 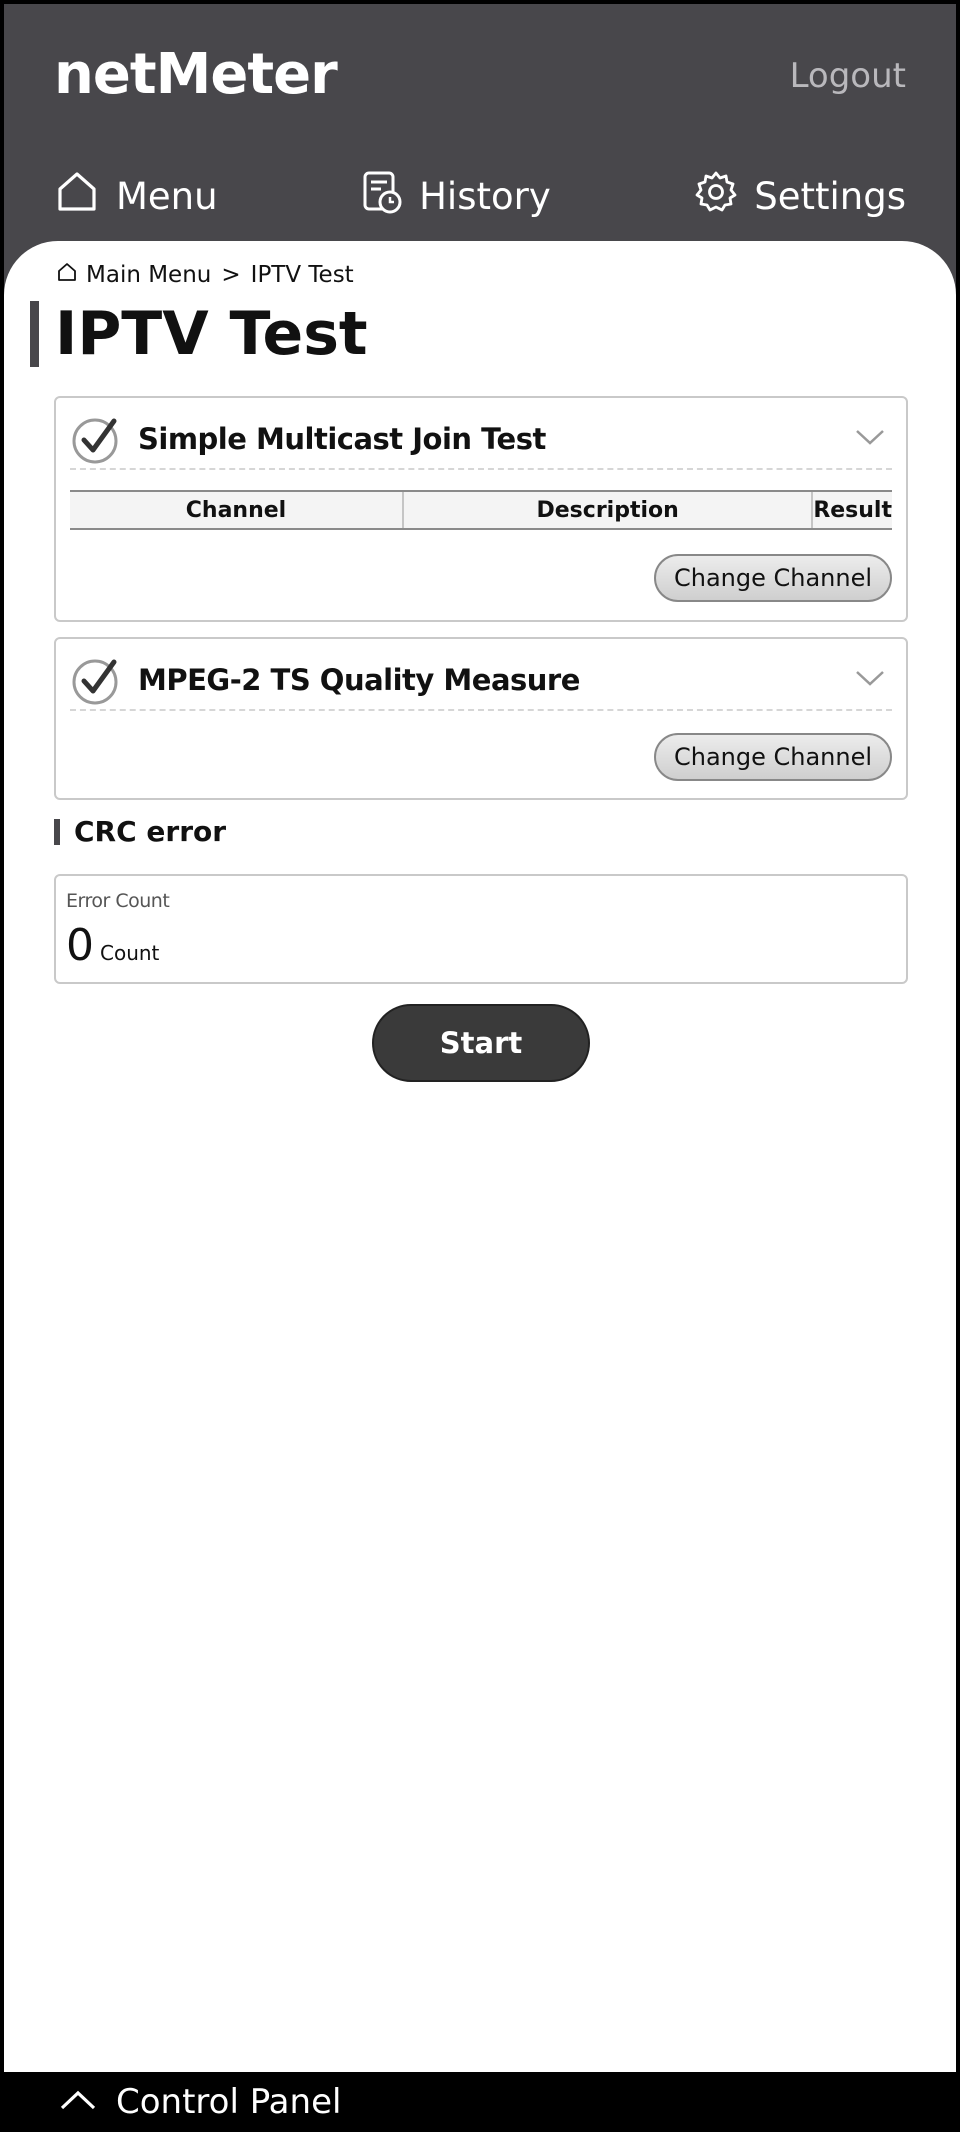 What do you see at coordinates (481, 1043) in the screenshot?
I see `start-button: Start` at bounding box center [481, 1043].